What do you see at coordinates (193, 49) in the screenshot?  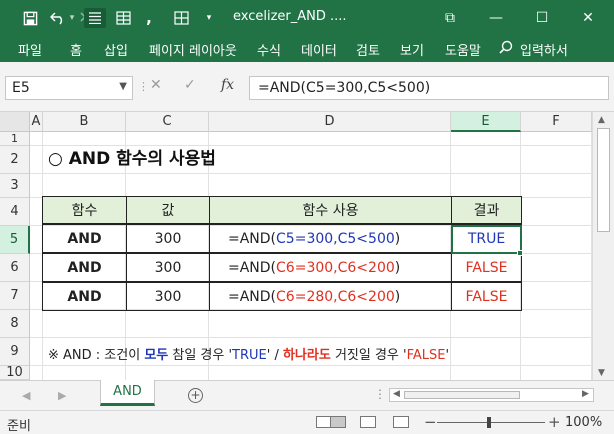 I see `tab-page-layout: 페이지 레이아웃` at bounding box center [193, 49].